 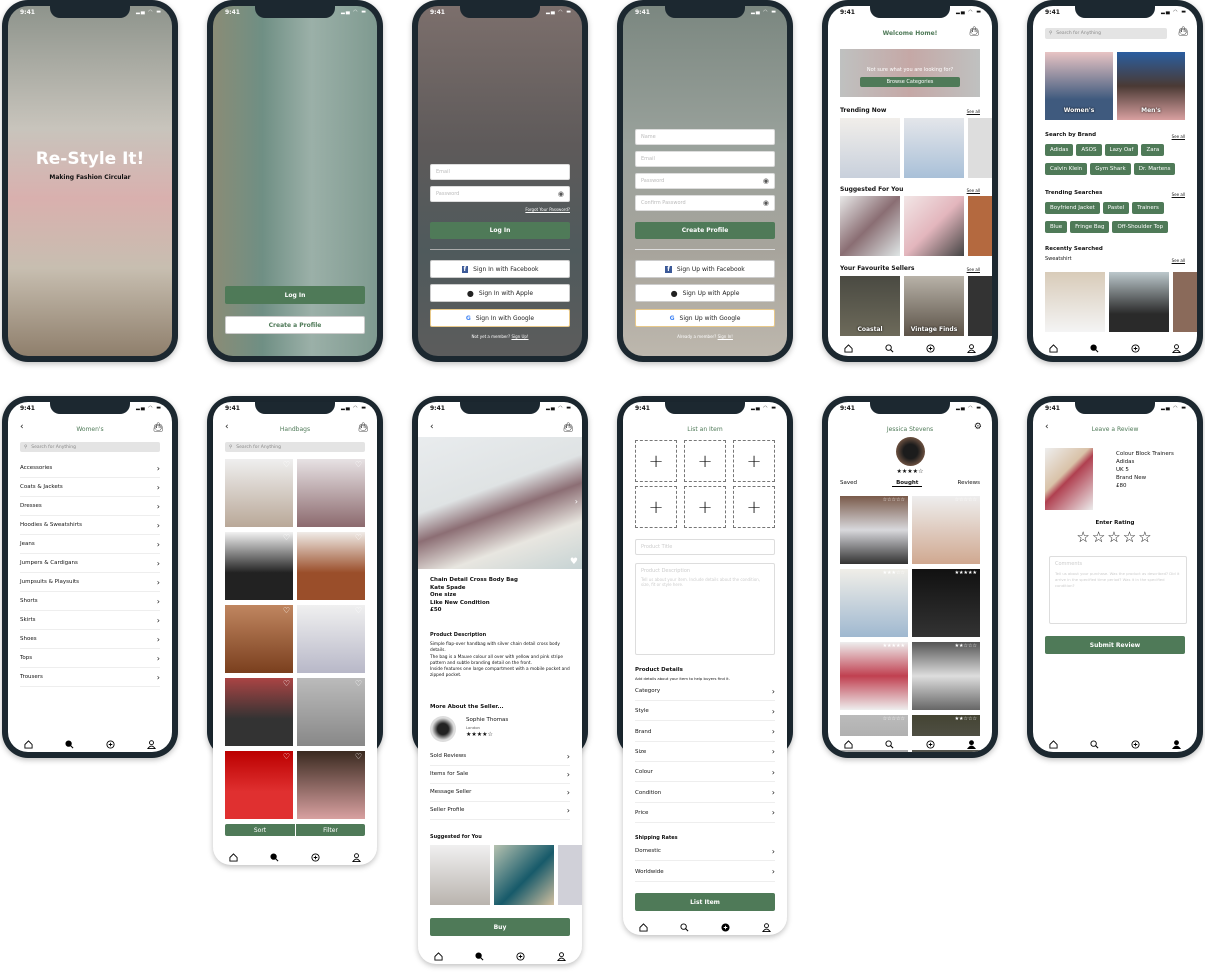 What do you see at coordinates (90, 620) in the screenshot?
I see `category-row: Skirts ›` at bounding box center [90, 620].